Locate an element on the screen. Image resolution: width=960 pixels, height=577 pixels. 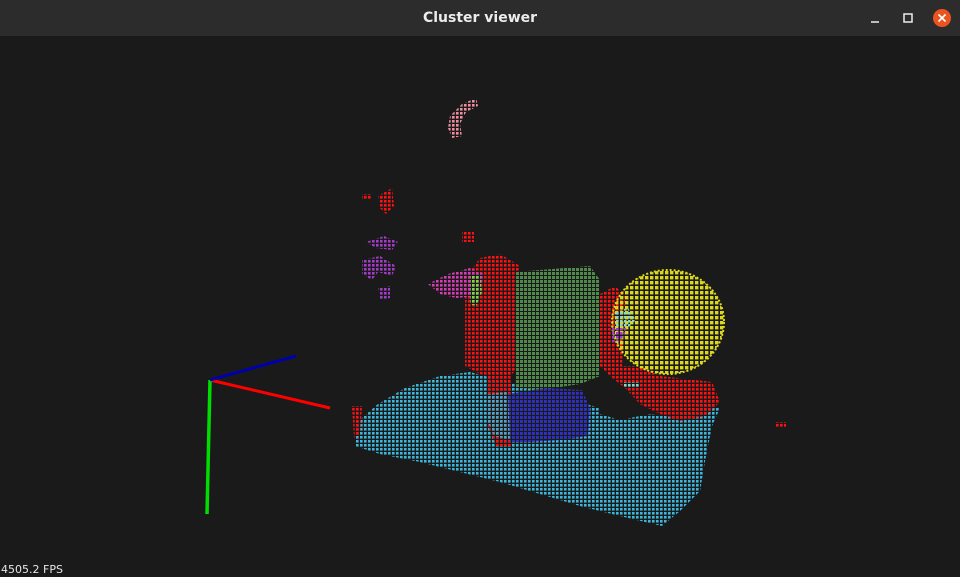
close-button is located at coordinates (942, 18).